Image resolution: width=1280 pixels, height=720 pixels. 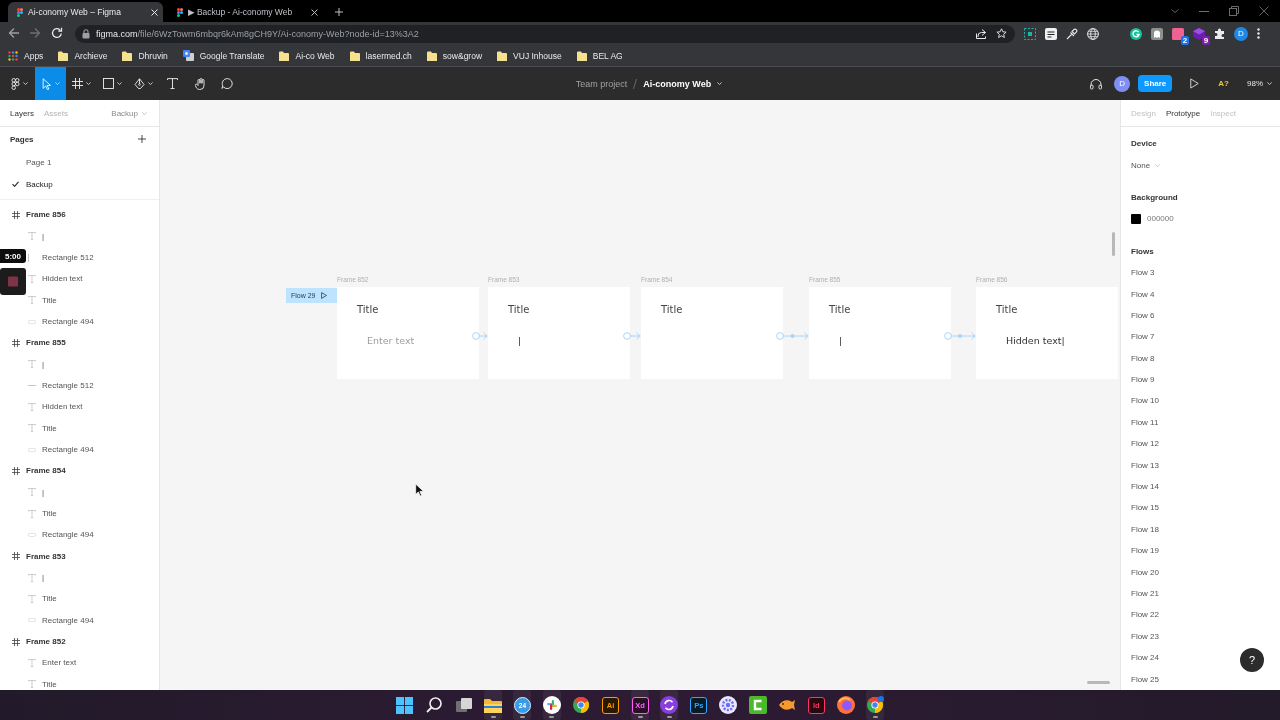 What do you see at coordinates (1241, 33) in the screenshot?
I see `profile-avatar: D` at bounding box center [1241, 33].